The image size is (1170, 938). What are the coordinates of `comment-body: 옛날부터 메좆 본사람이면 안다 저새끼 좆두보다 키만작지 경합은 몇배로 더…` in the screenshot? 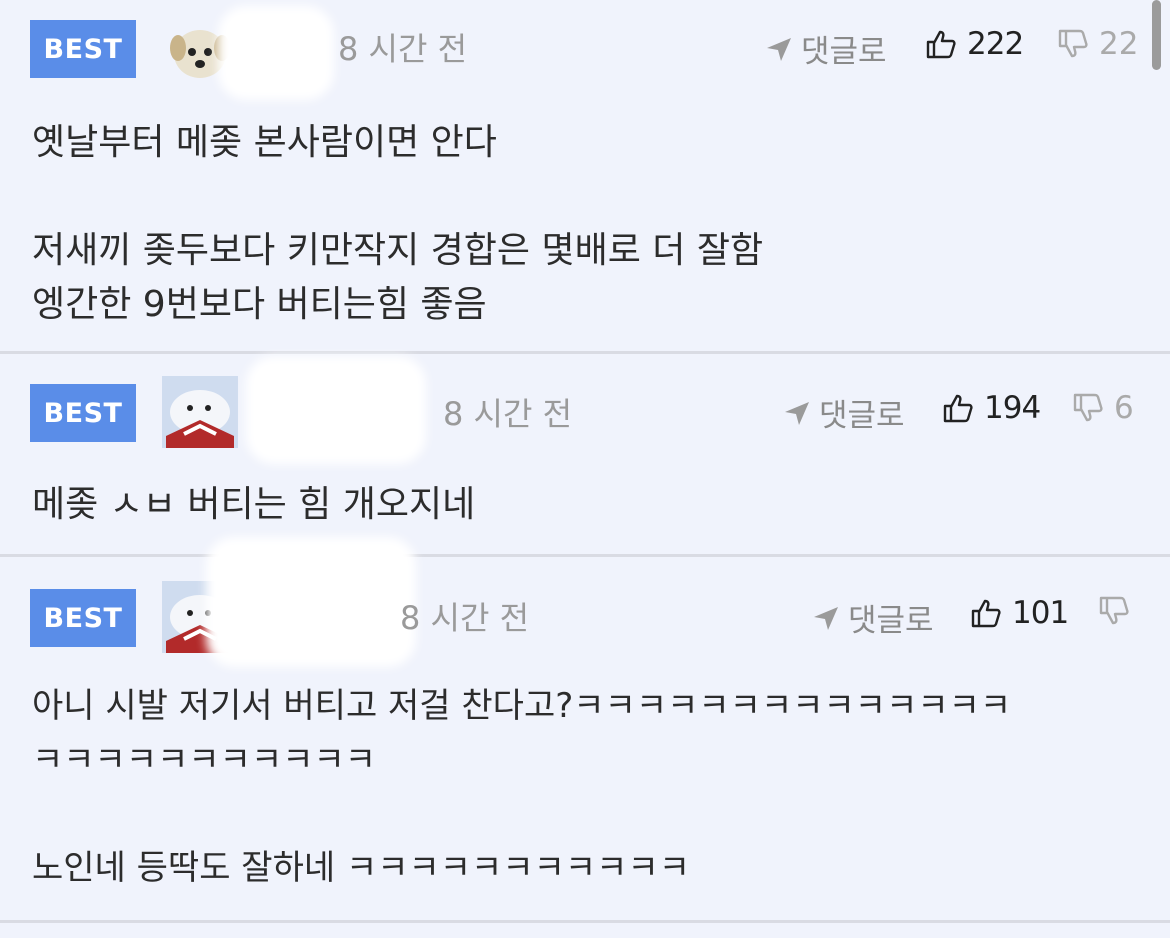 It's located at (398, 223).